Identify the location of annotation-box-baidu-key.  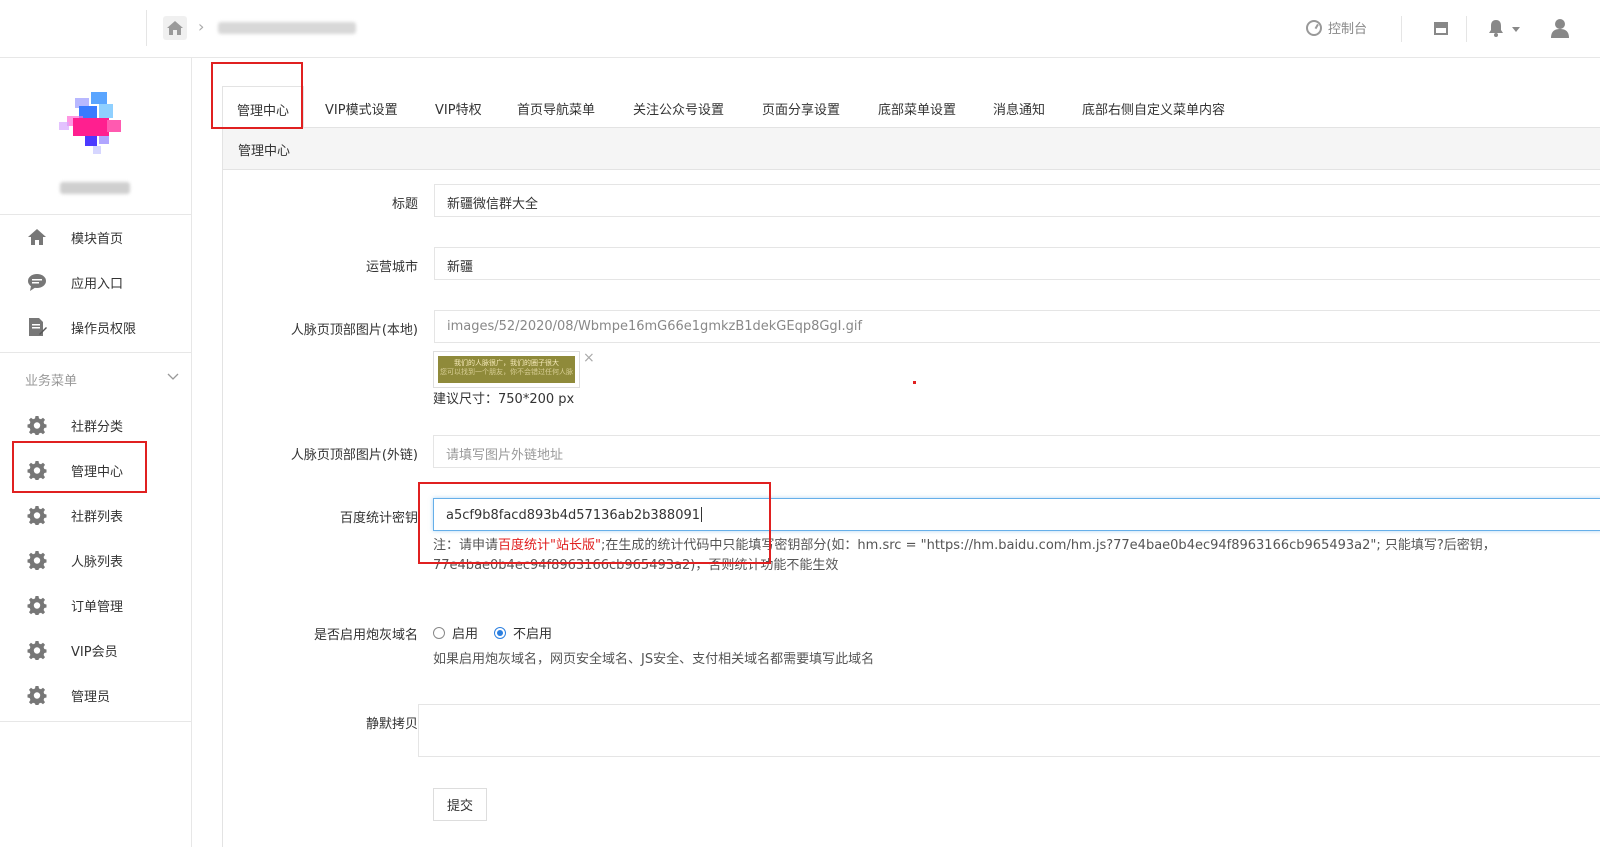
(594, 523).